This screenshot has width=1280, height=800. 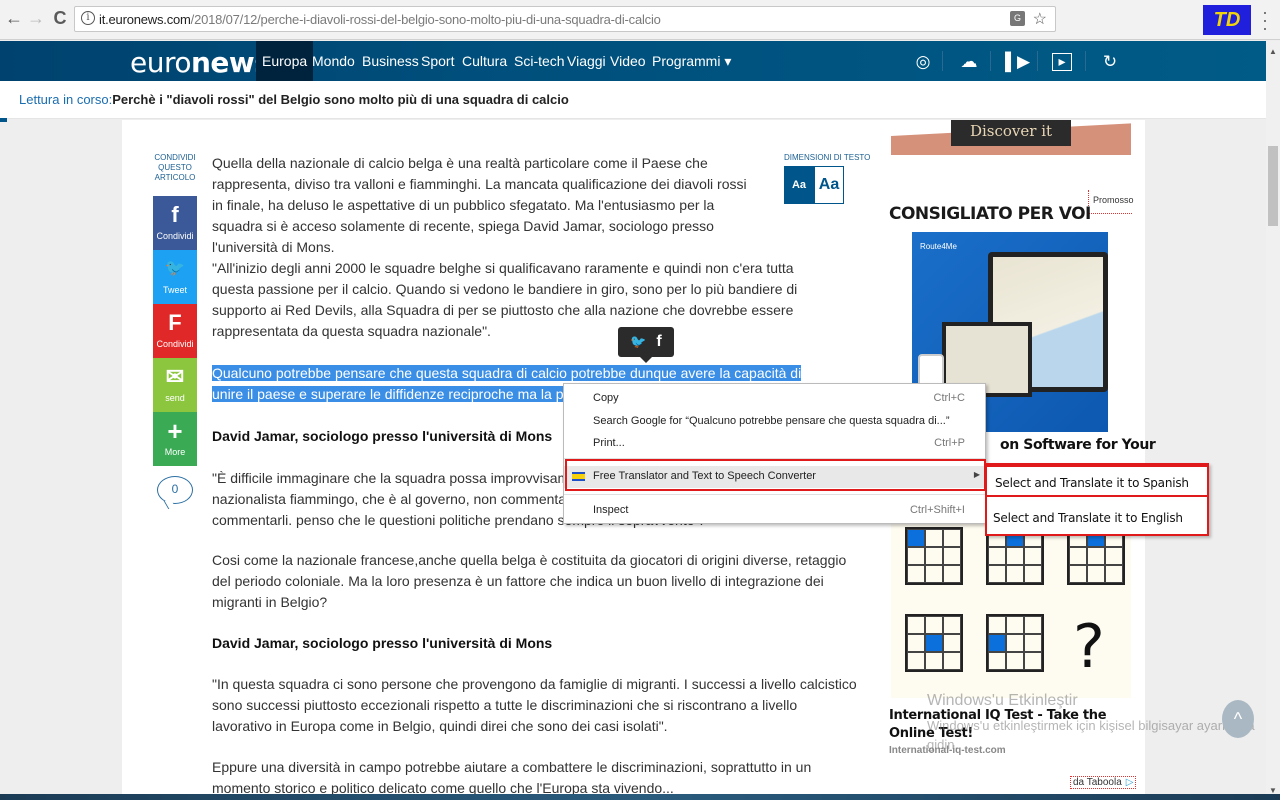 What do you see at coordinates (1017, 18) in the screenshot?
I see `translate-icon: G` at bounding box center [1017, 18].